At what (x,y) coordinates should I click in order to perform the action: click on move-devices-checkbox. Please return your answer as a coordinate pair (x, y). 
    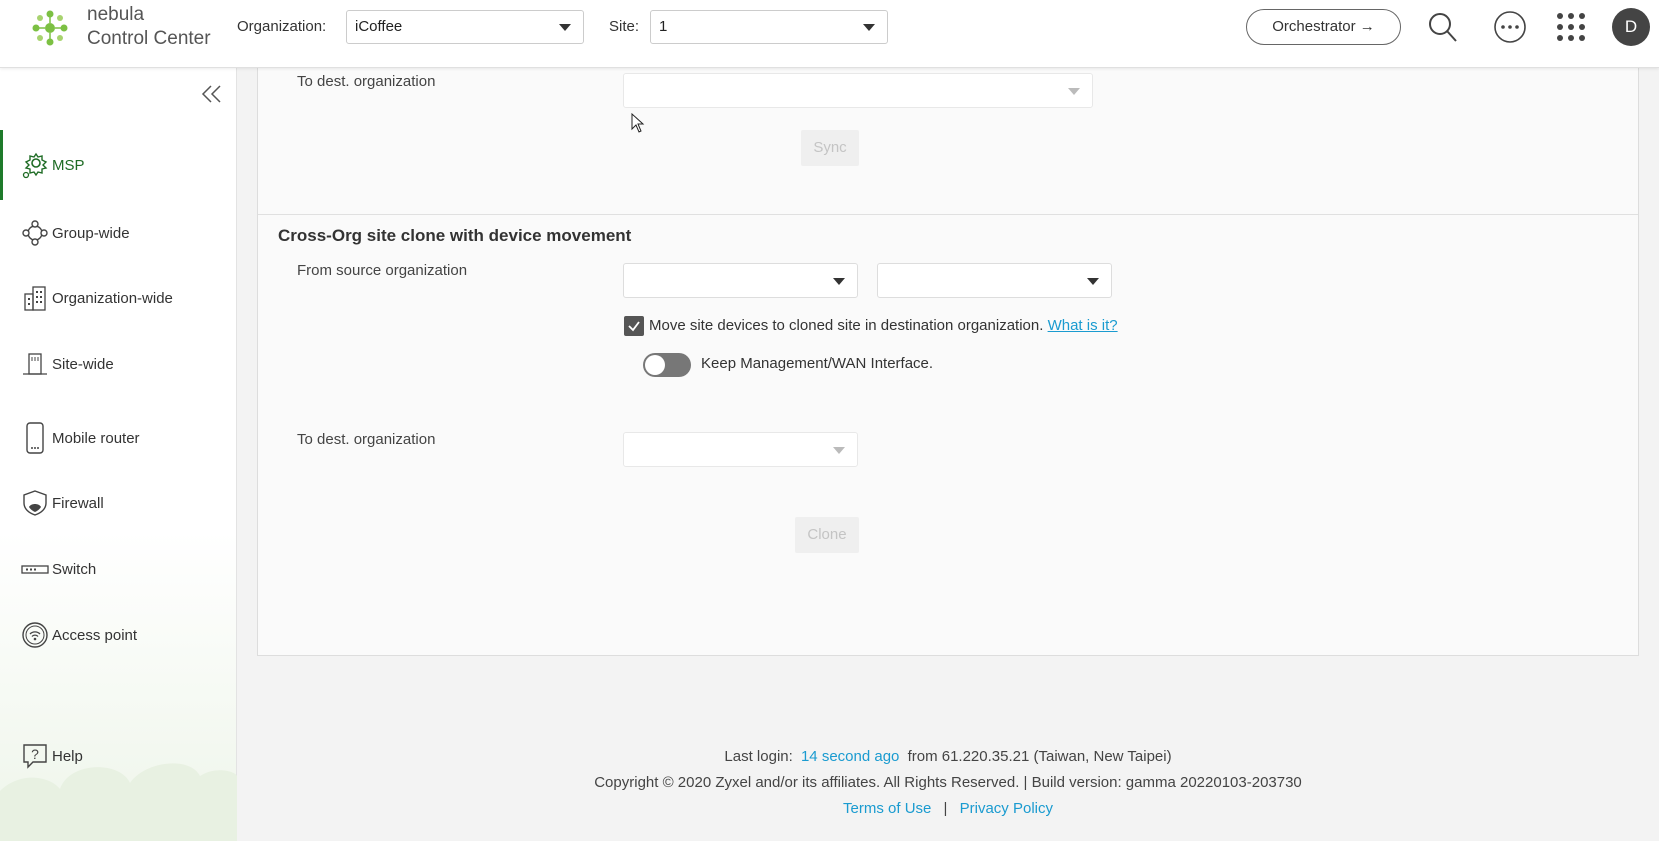
    Looking at the image, I should click on (634, 326).